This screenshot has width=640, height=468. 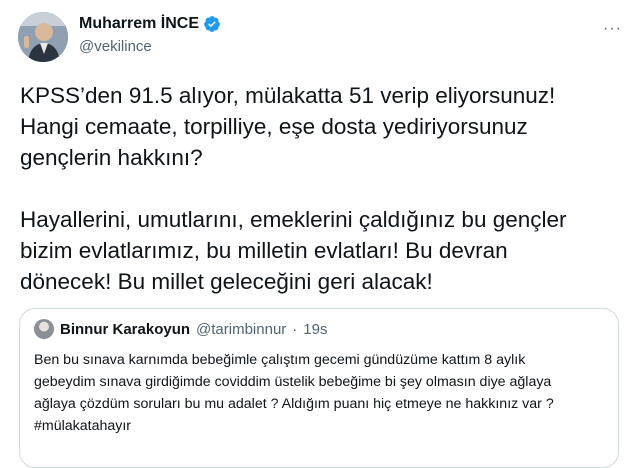 I want to click on verified-badge-icon, so click(x=212, y=24).